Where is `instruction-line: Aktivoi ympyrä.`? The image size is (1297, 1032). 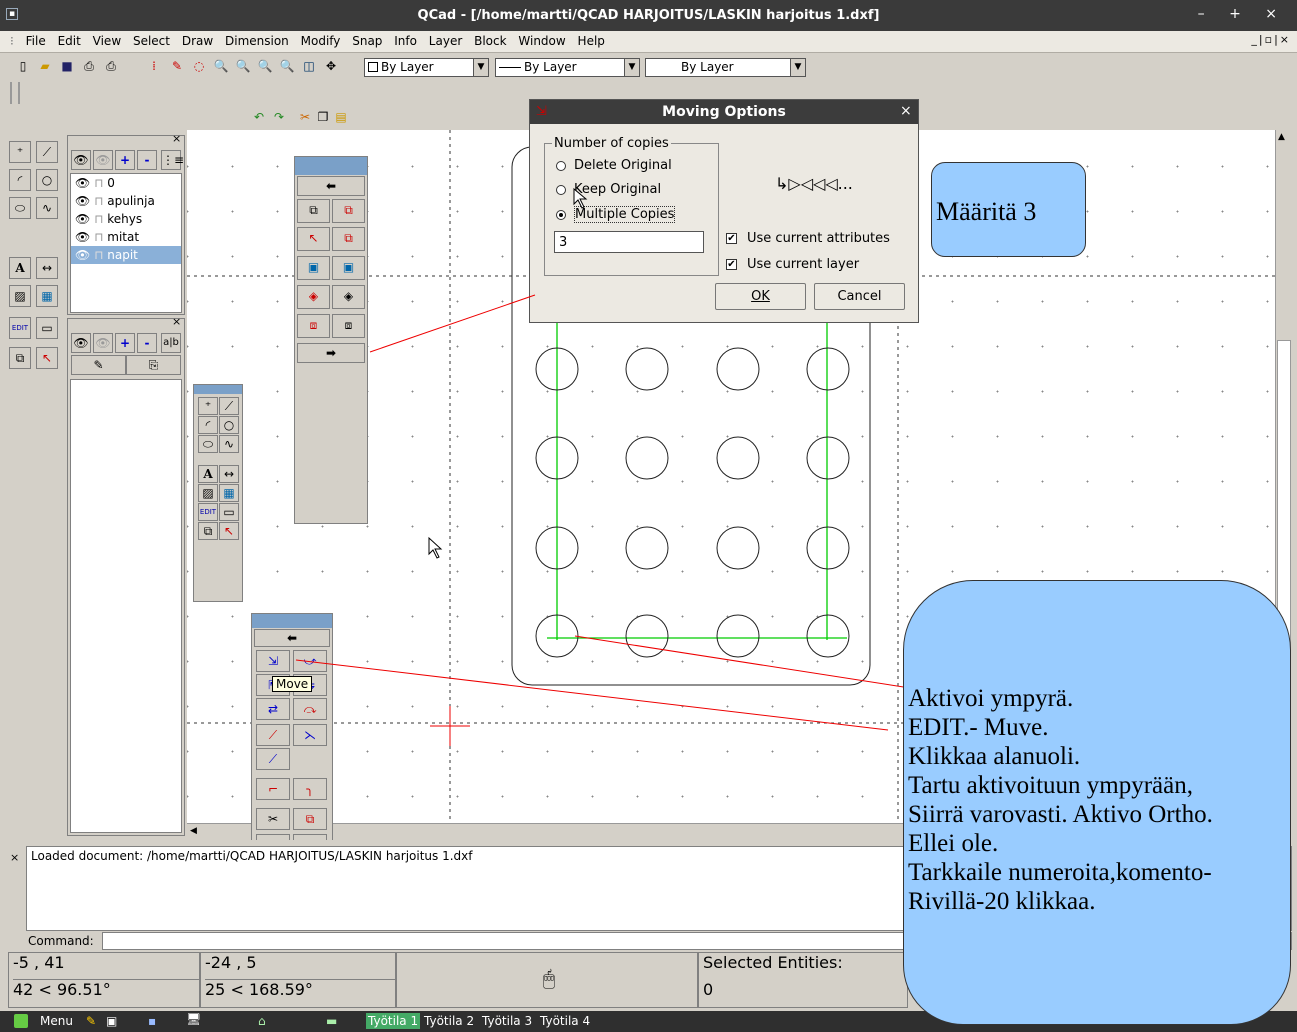
instruction-line: Aktivoi ympyrä. is located at coordinates (991, 698).